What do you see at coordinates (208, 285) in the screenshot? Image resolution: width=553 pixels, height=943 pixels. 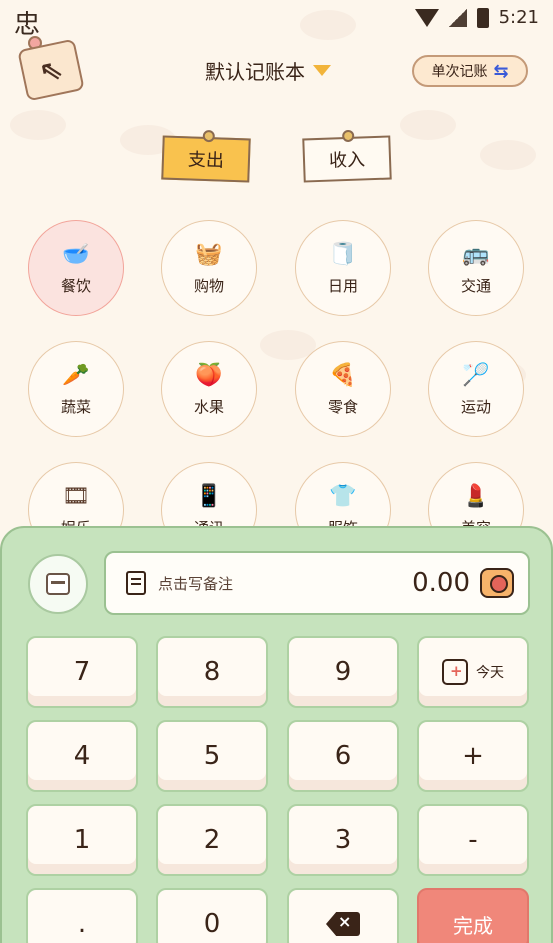 I see `category-label: 购物` at bounding box center [208, 285].